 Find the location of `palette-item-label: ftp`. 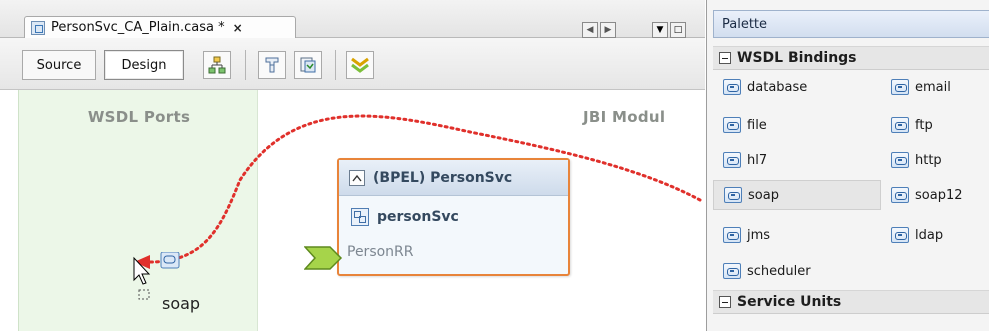

palette-item-label: ftp is located at coordinates (924, 125).